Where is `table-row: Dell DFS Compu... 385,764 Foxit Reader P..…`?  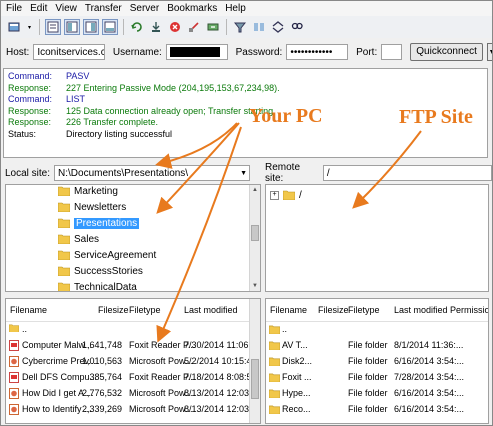
table-row: Dell DFS Compu... 385,764 Foxit Reader P..… is located at coordinates (133, 377).